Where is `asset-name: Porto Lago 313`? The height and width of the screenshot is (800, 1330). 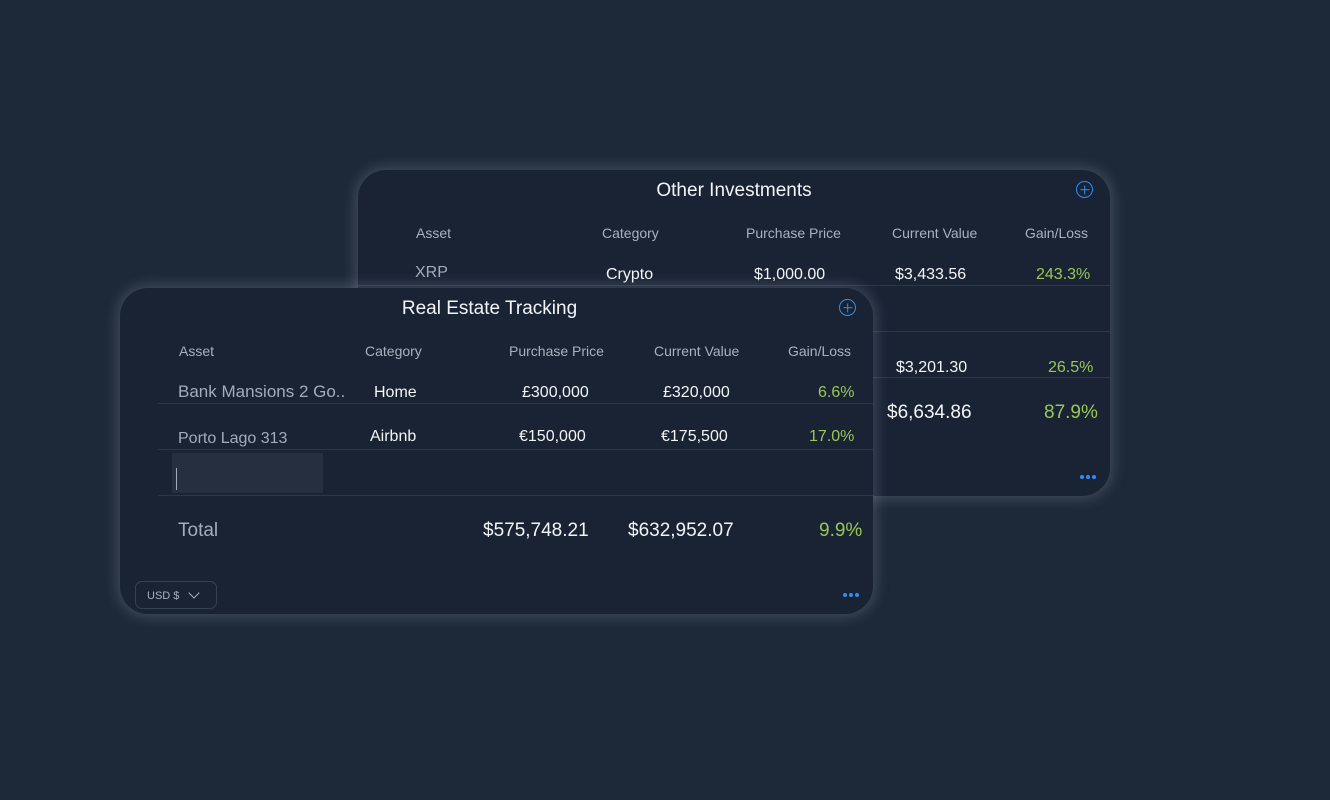 asset-name: Porto Lago 313 is located at coordinates (232, 439).